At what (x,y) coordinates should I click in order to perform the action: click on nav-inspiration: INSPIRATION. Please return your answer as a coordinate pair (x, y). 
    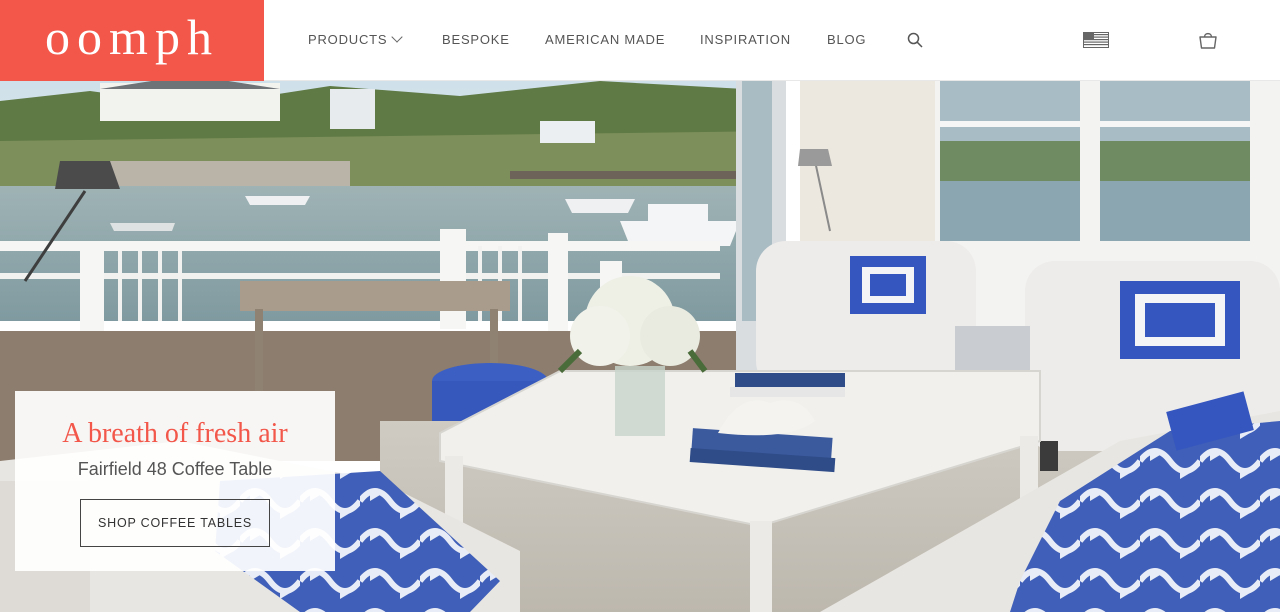
    Looking at the image, I should click on (745, 39).